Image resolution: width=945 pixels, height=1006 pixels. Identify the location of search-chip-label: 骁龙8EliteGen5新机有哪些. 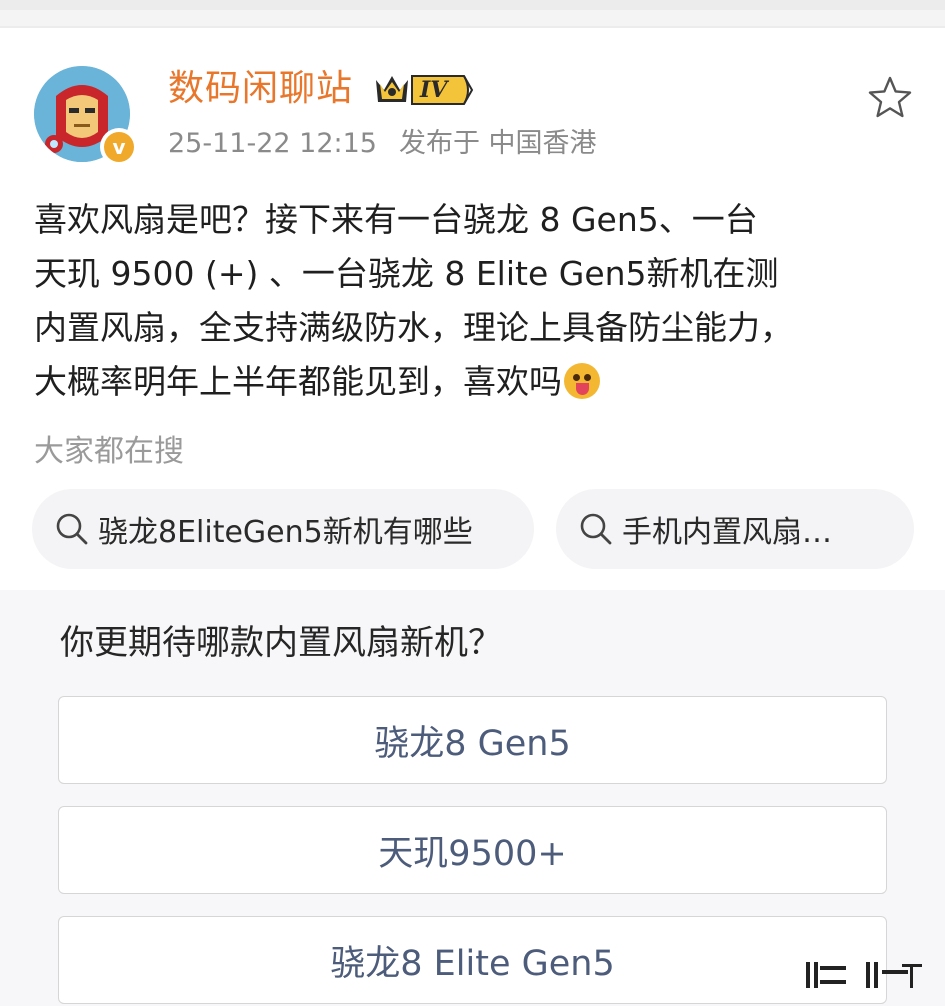
(285, 532).